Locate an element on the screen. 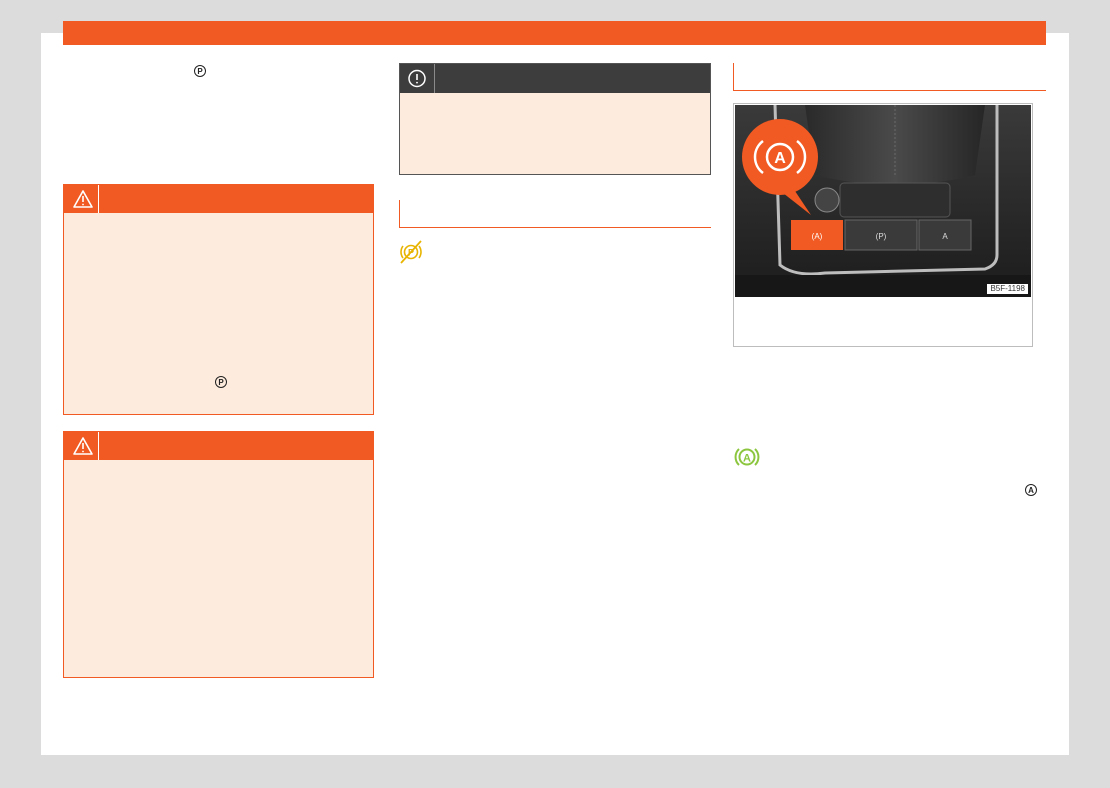 The image size is (1110, 788). parking-brake-fault-indicator-icon: P is located at coordinates (411, 252).